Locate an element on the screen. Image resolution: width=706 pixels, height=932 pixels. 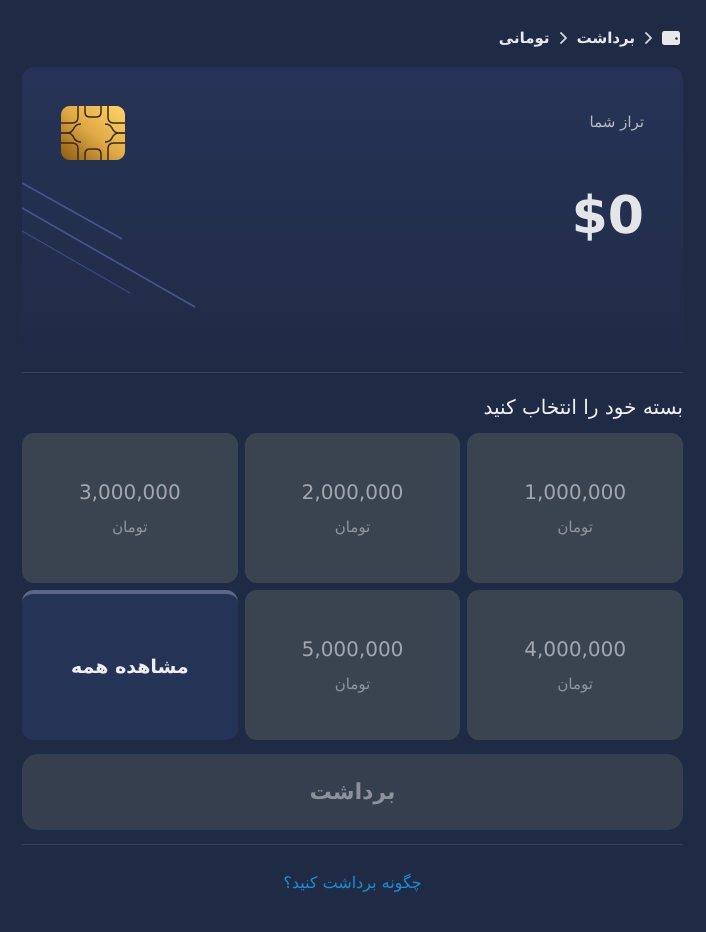
help-link: چگونه برداشت کنید؟ is located at coordinates (352, 883).